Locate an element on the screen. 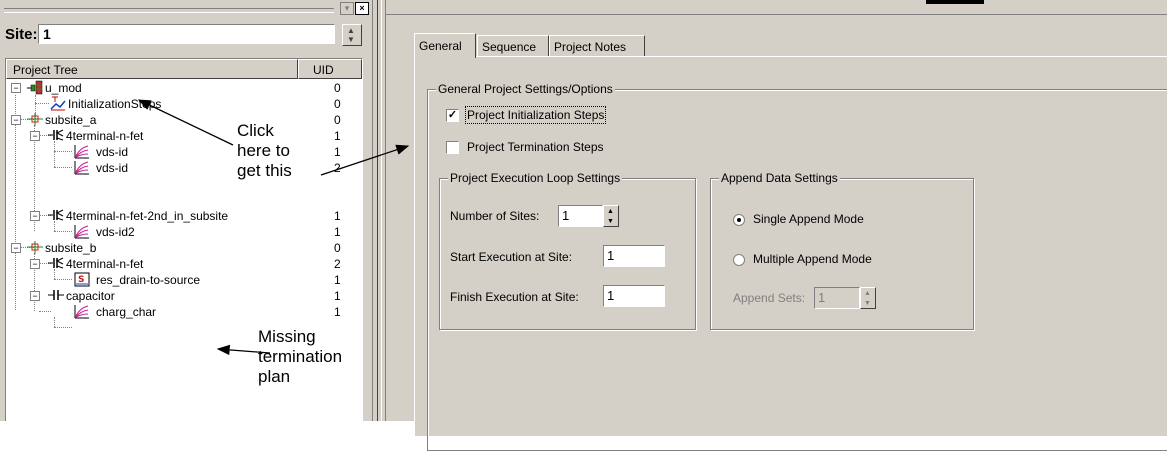 The image size is (1167, 451). finish-site-field: 1 is located at coordinates (634, 296).